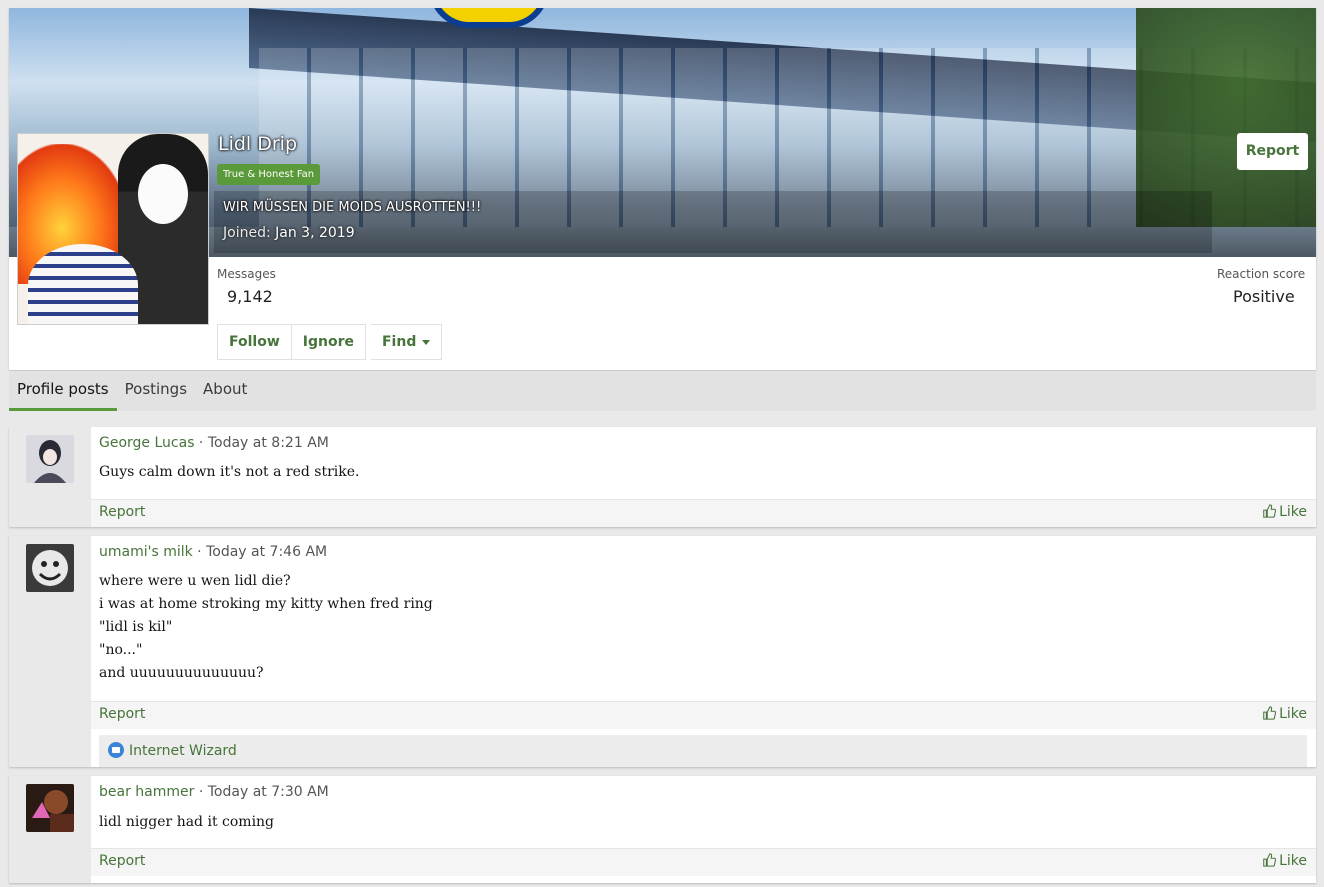 Image resolution: width=1324 pixels, height=887 pixels. What do you see at coordinates (703, 751) in the screenshot?
I see `reactions-bar: Internet Wizard` at bounding box center [703, 751].